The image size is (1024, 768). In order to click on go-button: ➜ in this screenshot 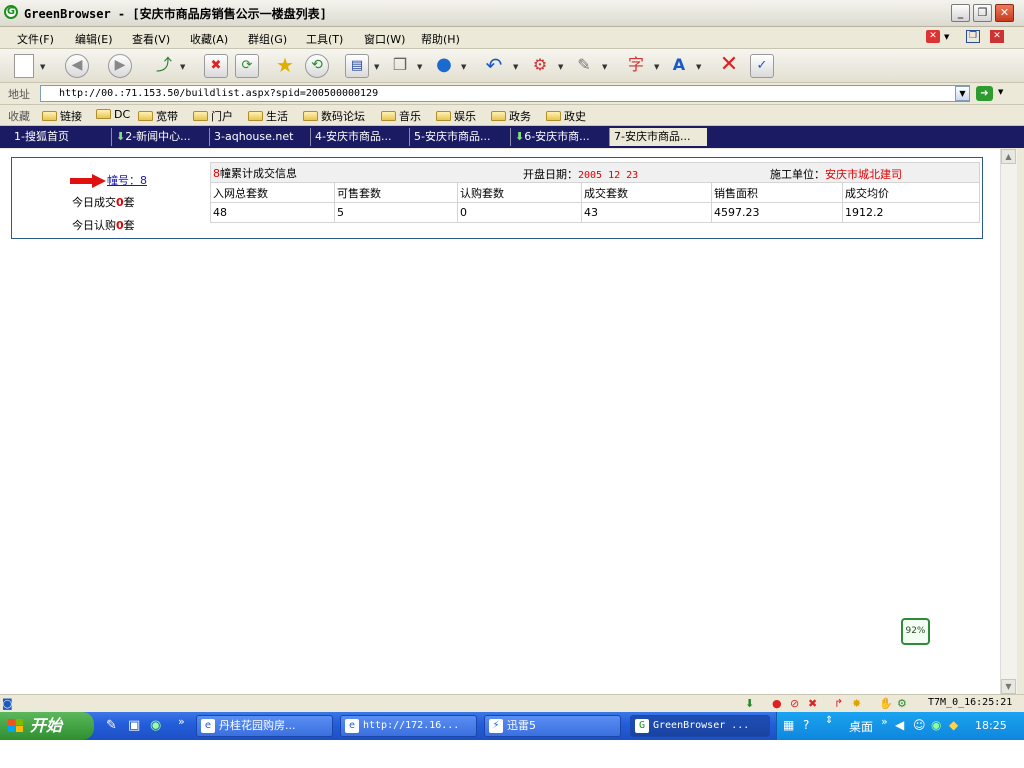, I will do `click(984, 93)`.